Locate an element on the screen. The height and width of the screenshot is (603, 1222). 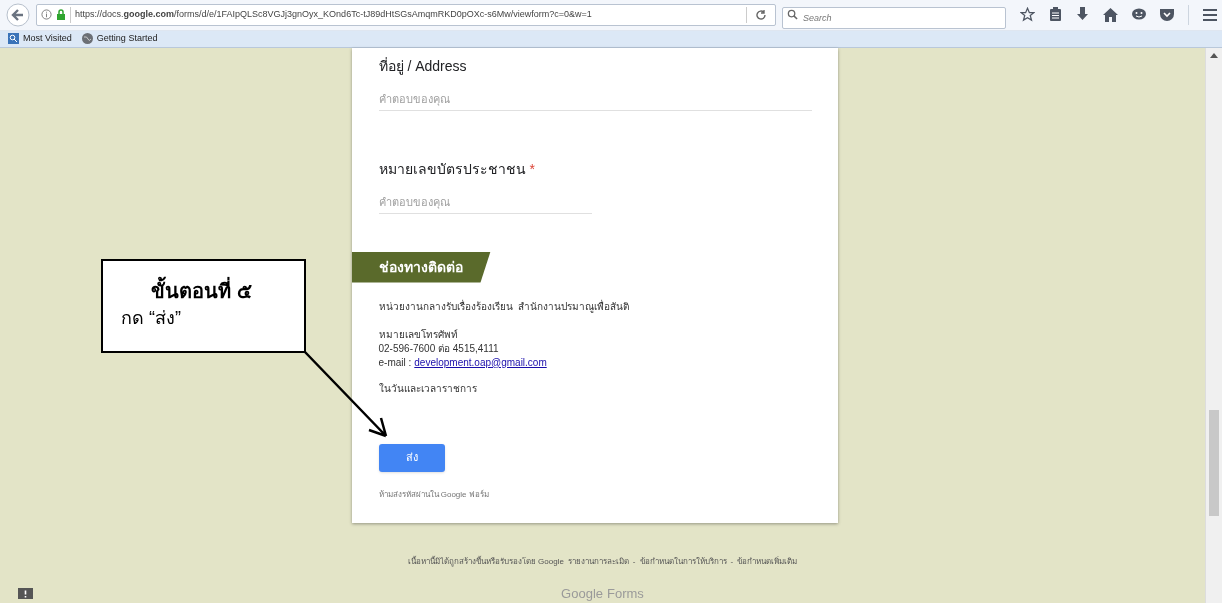
logo-text: Google is located at coordinates (582, 593).